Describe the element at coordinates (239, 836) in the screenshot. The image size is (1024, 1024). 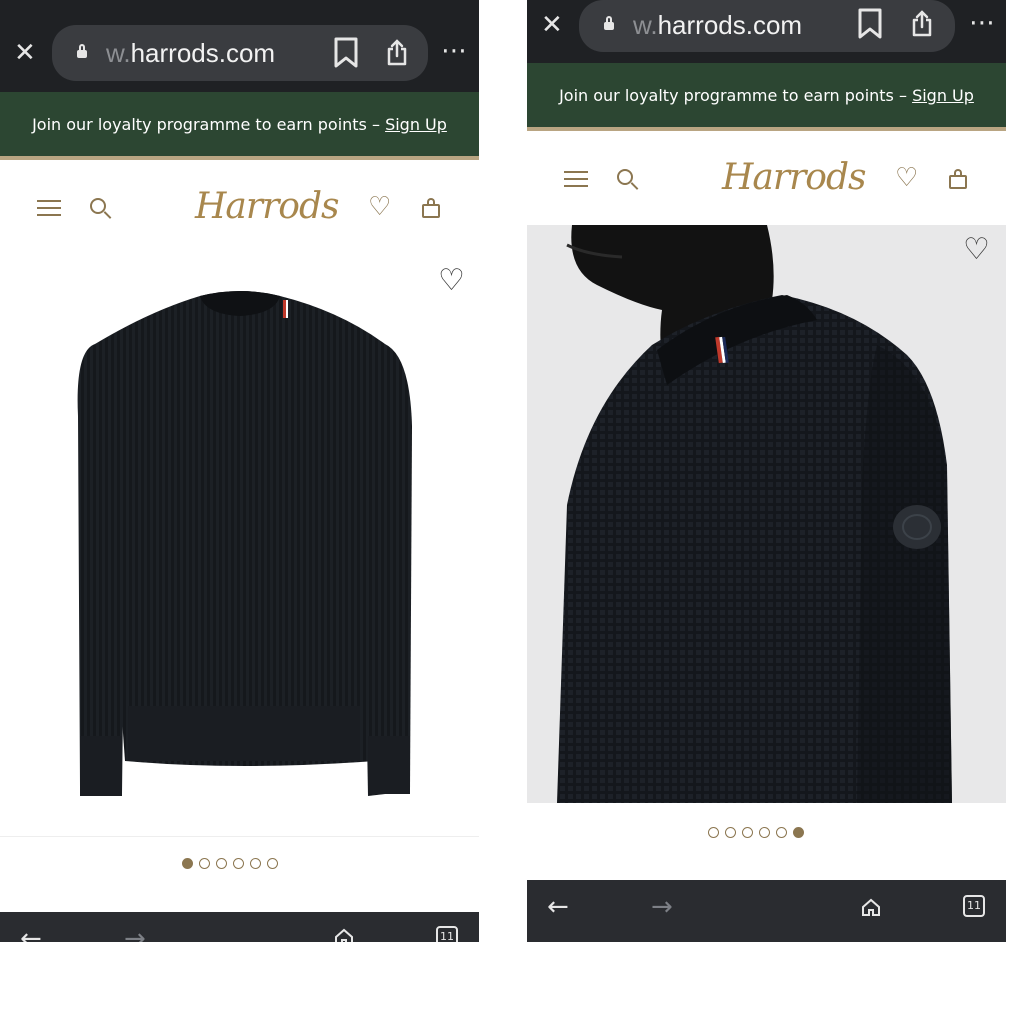
I see `divider` at that location.